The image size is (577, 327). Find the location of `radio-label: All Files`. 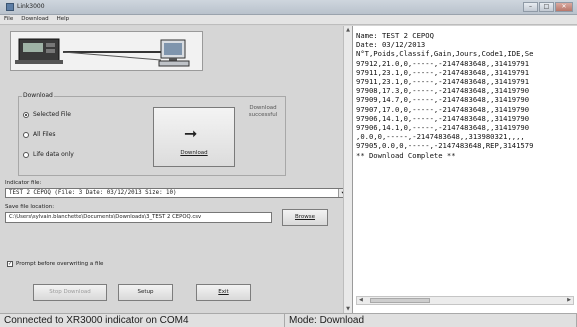

radio-label: All Files is located at coordinates (44, 134).